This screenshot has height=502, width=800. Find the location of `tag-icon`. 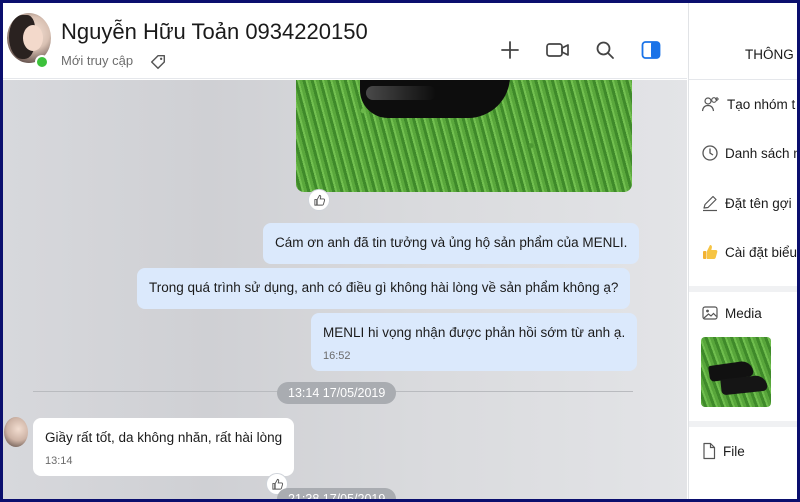

tag-icon is located at coordinates (158, 62).